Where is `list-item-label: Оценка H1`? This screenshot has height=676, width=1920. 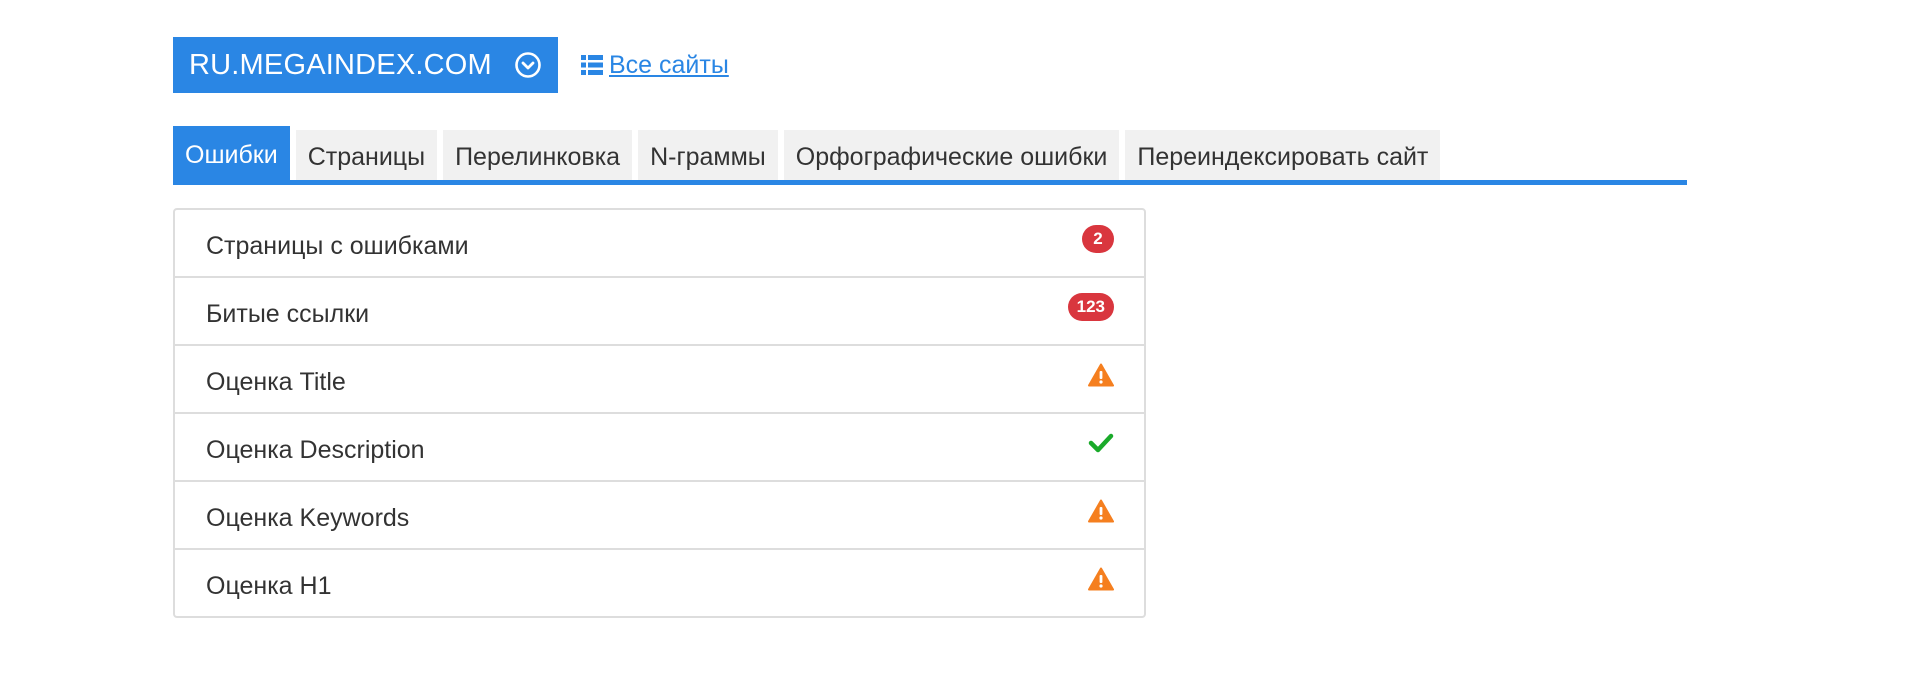 list-item-label: Оценка H1 is located at coordinates (269, 585).